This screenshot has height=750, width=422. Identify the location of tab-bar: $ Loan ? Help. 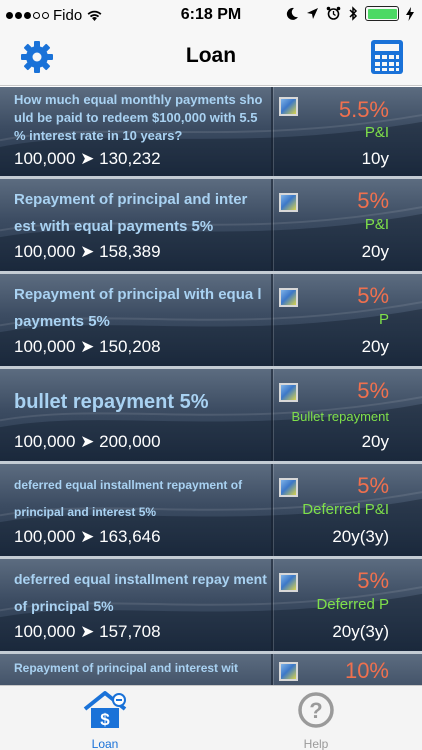
(211, 717).